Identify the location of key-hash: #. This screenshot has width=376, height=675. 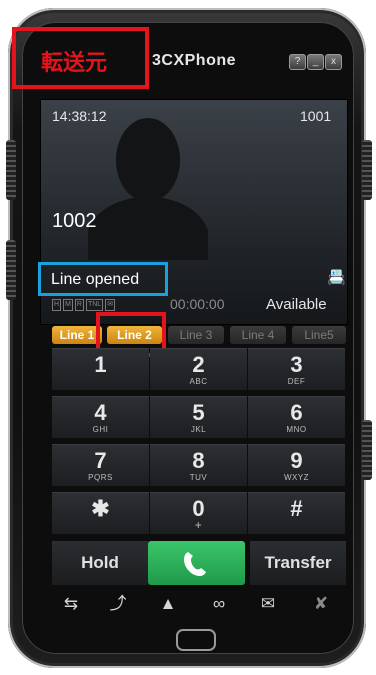
(296, 513).